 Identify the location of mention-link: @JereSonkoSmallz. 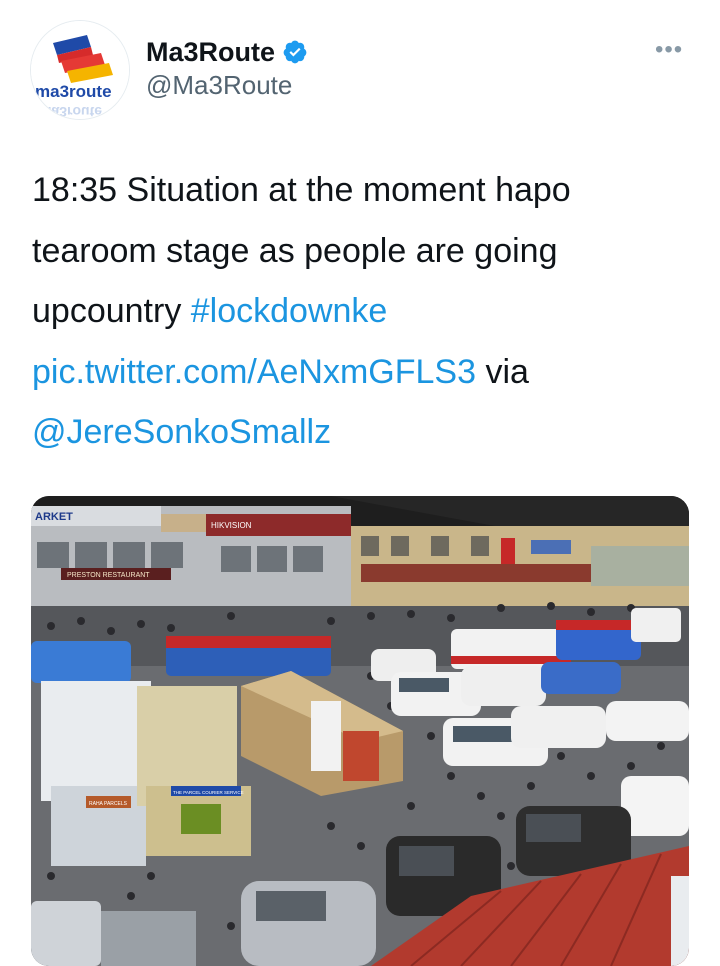
(181, 432).